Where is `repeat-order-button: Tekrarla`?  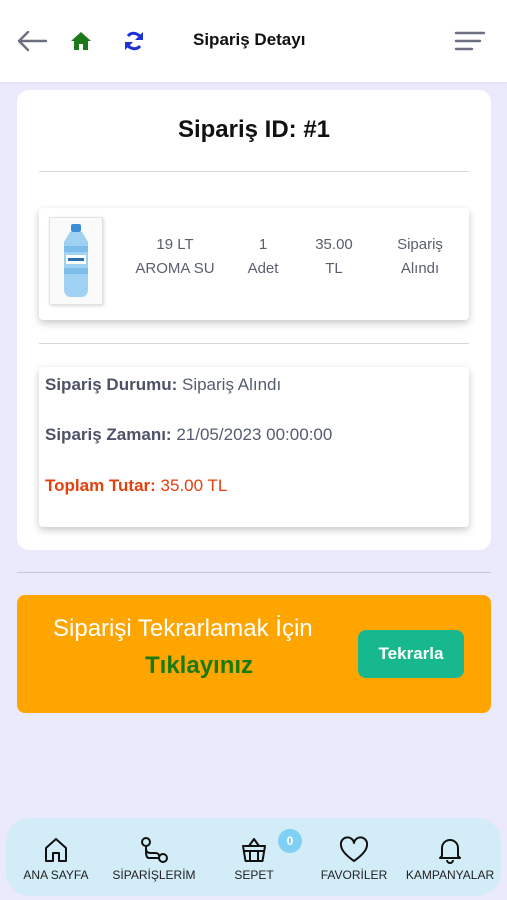 repeat-order-button: Tekrarla is located at coordinates (411, 654).